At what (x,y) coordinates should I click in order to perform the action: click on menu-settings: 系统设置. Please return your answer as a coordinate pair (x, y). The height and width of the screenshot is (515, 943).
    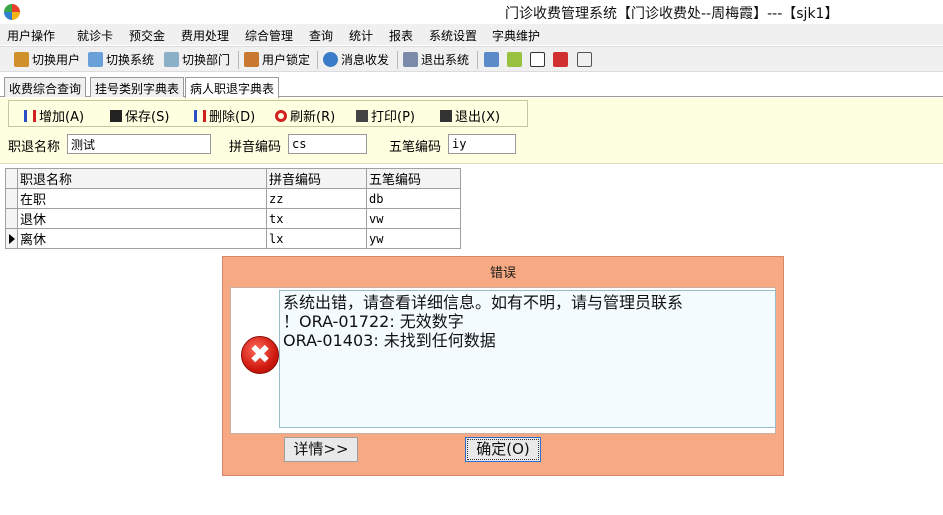
    Looking at the image, I should click on (453, 35).